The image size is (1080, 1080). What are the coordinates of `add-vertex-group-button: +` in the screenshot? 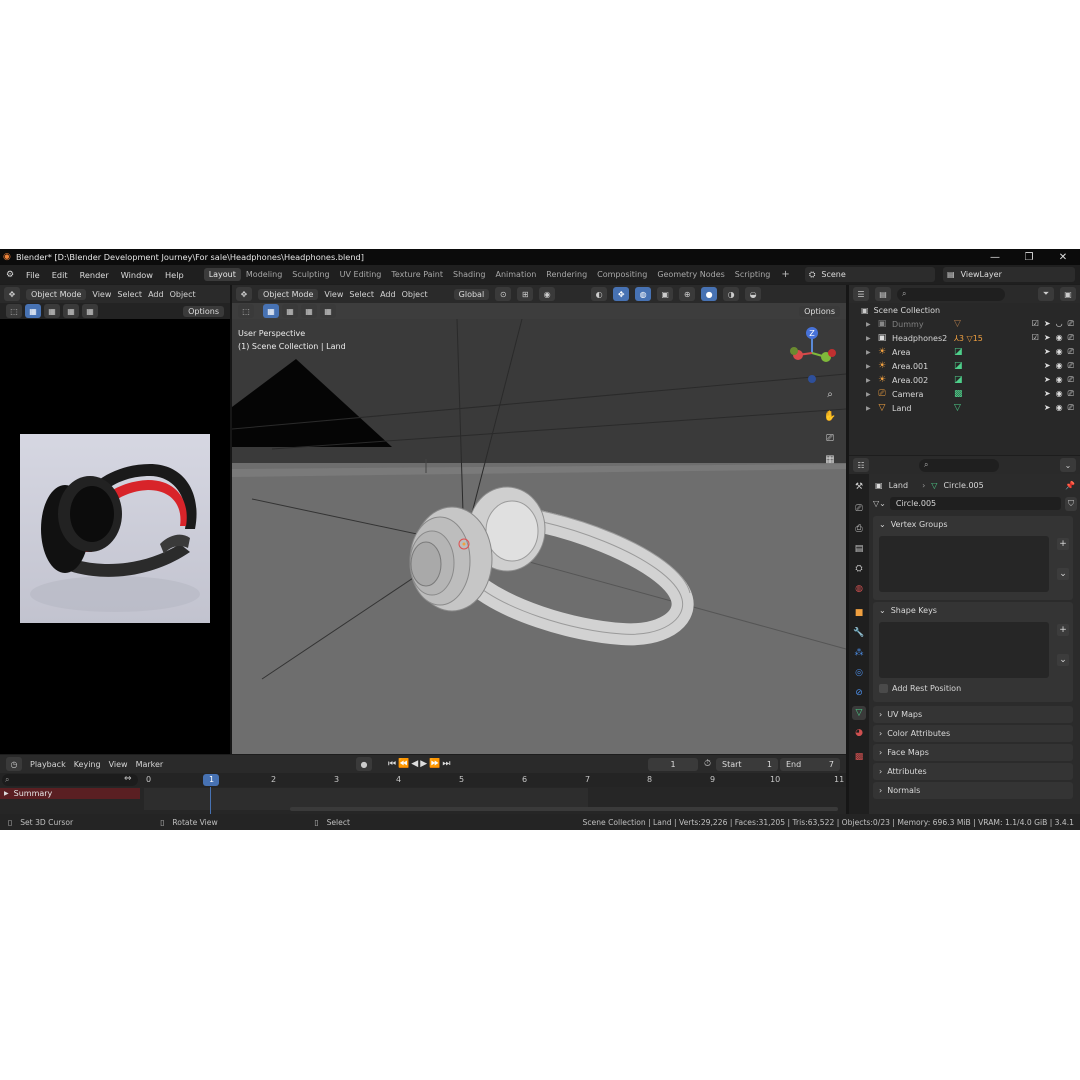 It's located at (1063, 544).